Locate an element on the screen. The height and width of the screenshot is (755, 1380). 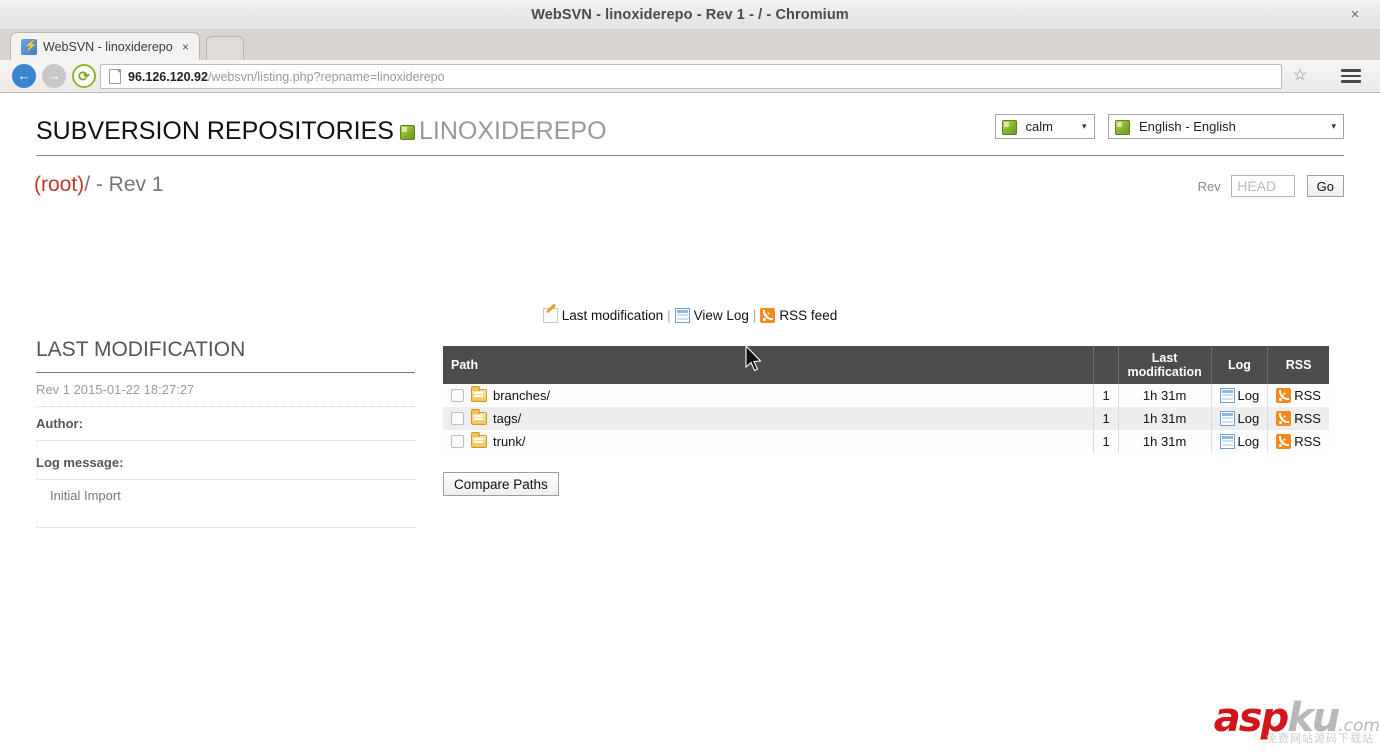
column-header-revision is located at coordinates (1106, 365).